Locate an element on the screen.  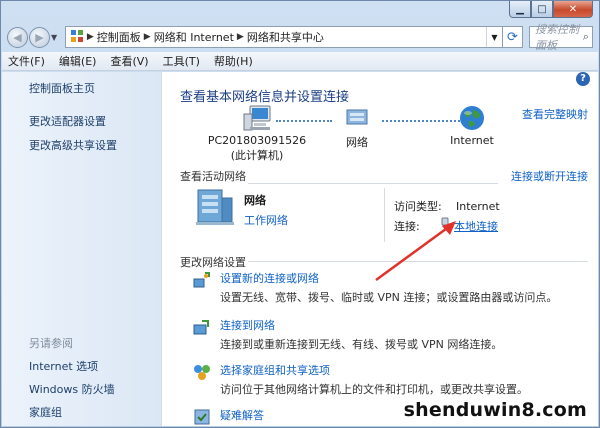
menu-view: 查看(V) is located at coordinates (129, 61).